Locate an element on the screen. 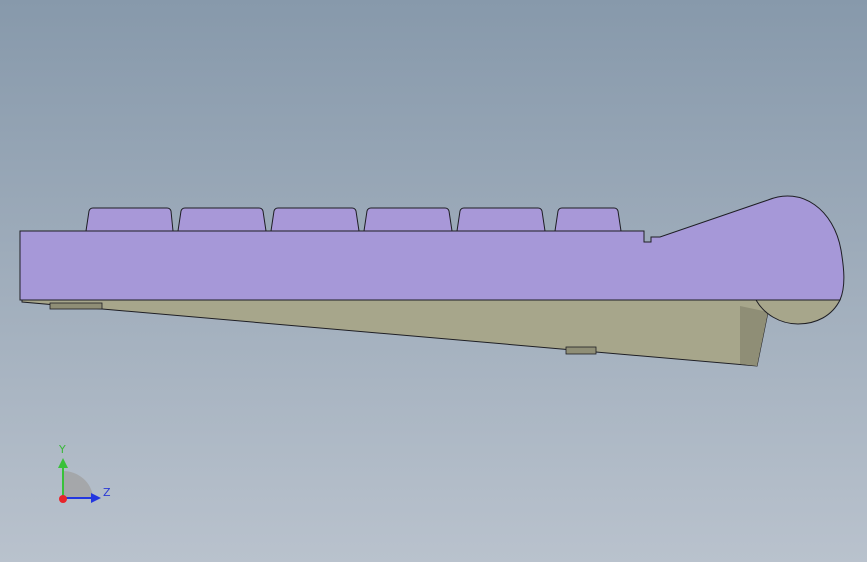  front-foot is located at coordinates (76, 306).